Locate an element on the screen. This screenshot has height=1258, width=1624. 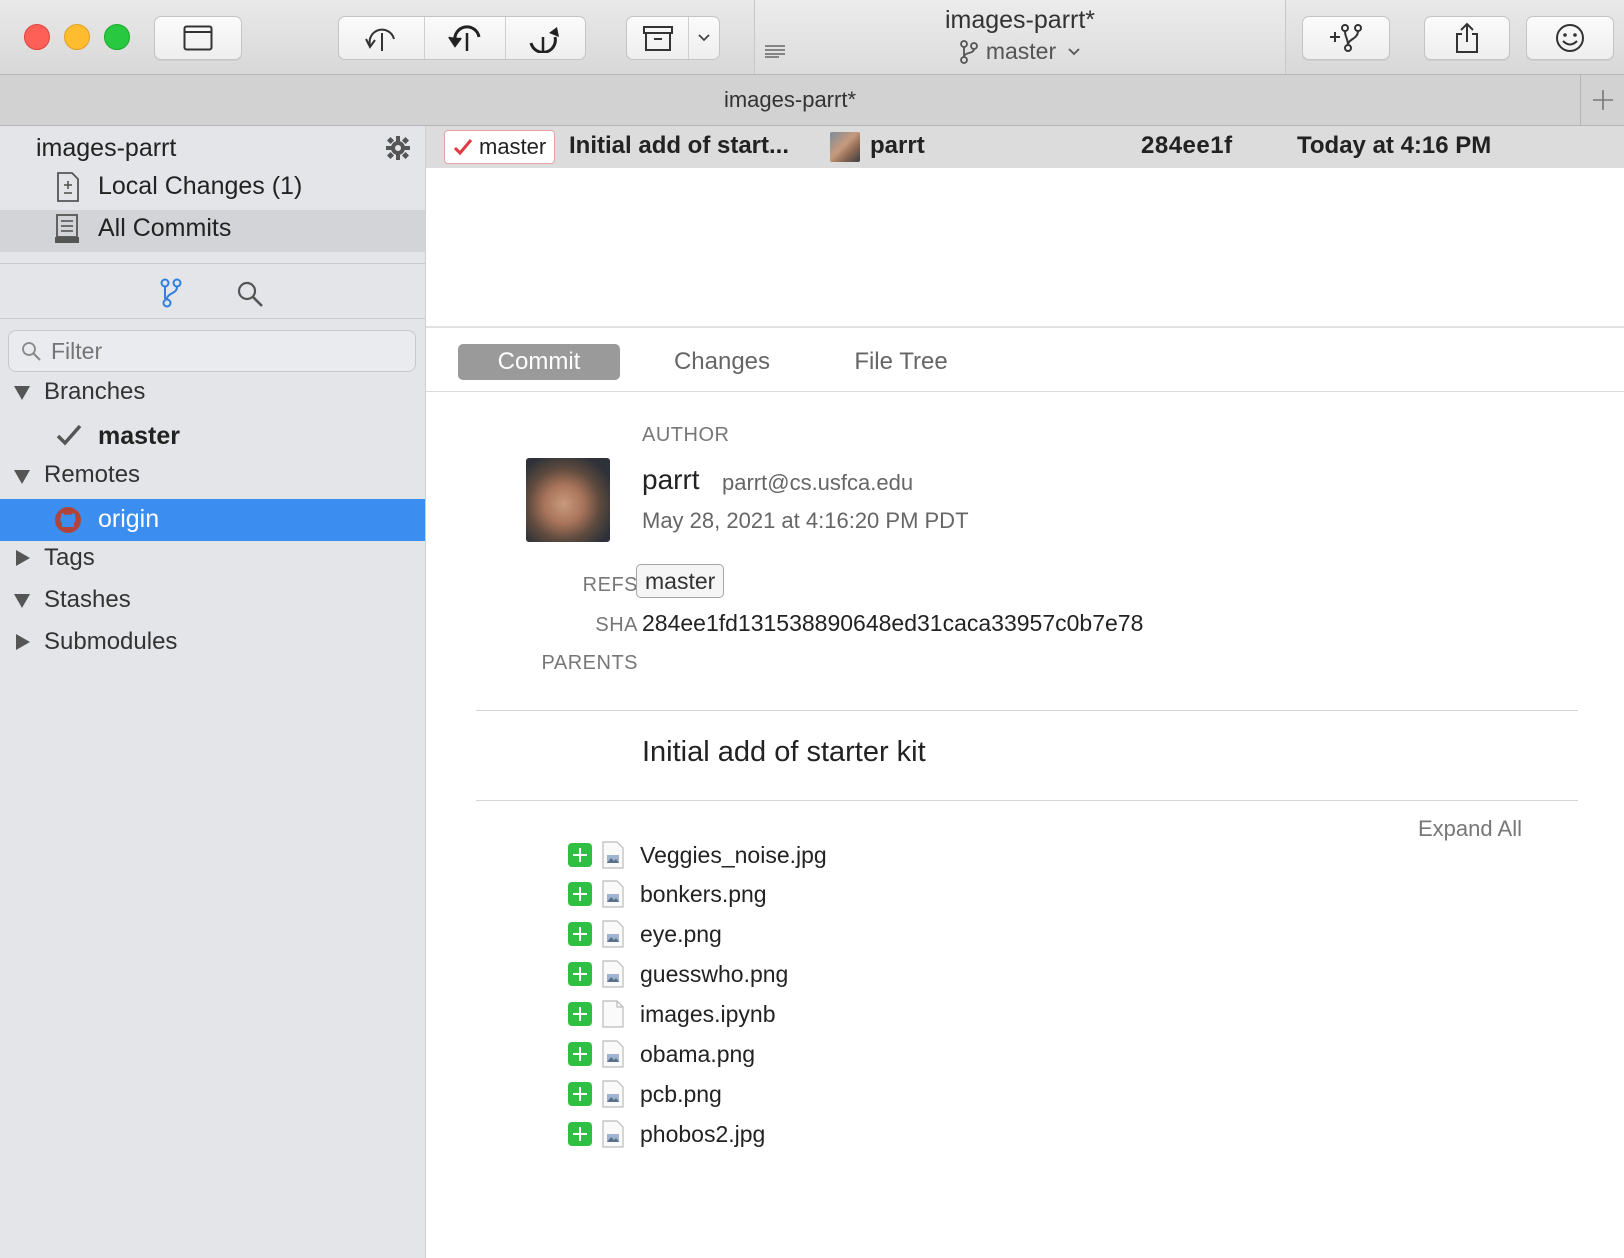
sidebar-item-all-commits: All Commits is located at coordinates (212, 231).